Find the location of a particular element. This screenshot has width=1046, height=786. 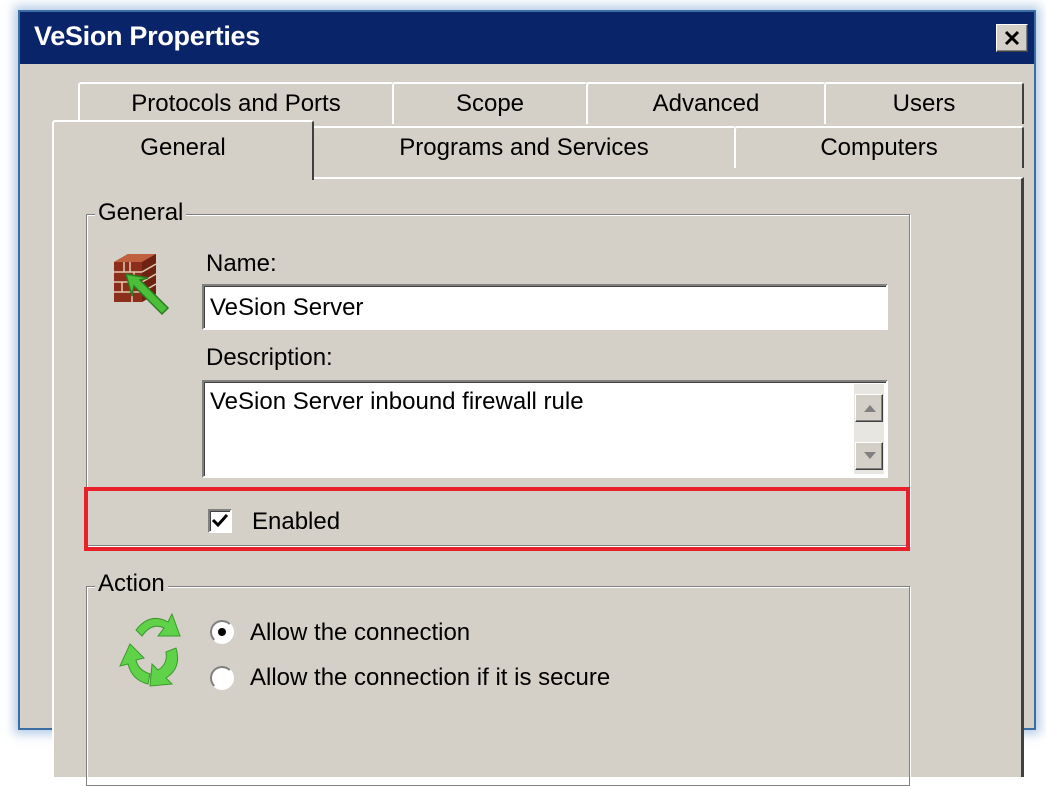

general-group-legend: General is located at coordinates (141, 213).